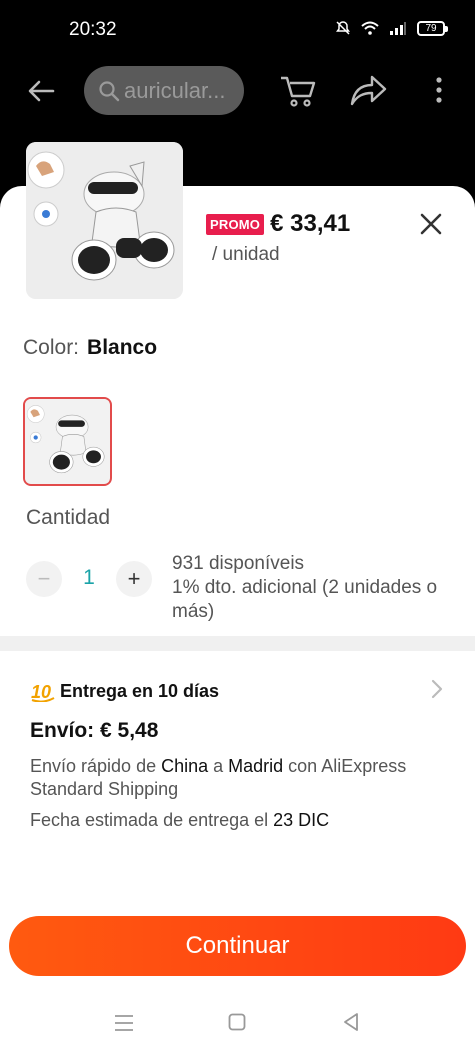 This screenshot has height=1056, width=475. What do you see at coordinates (237, 29) in the screenshot?
I see `status-bar: 20:32 79` at bounding box center [237, 29].